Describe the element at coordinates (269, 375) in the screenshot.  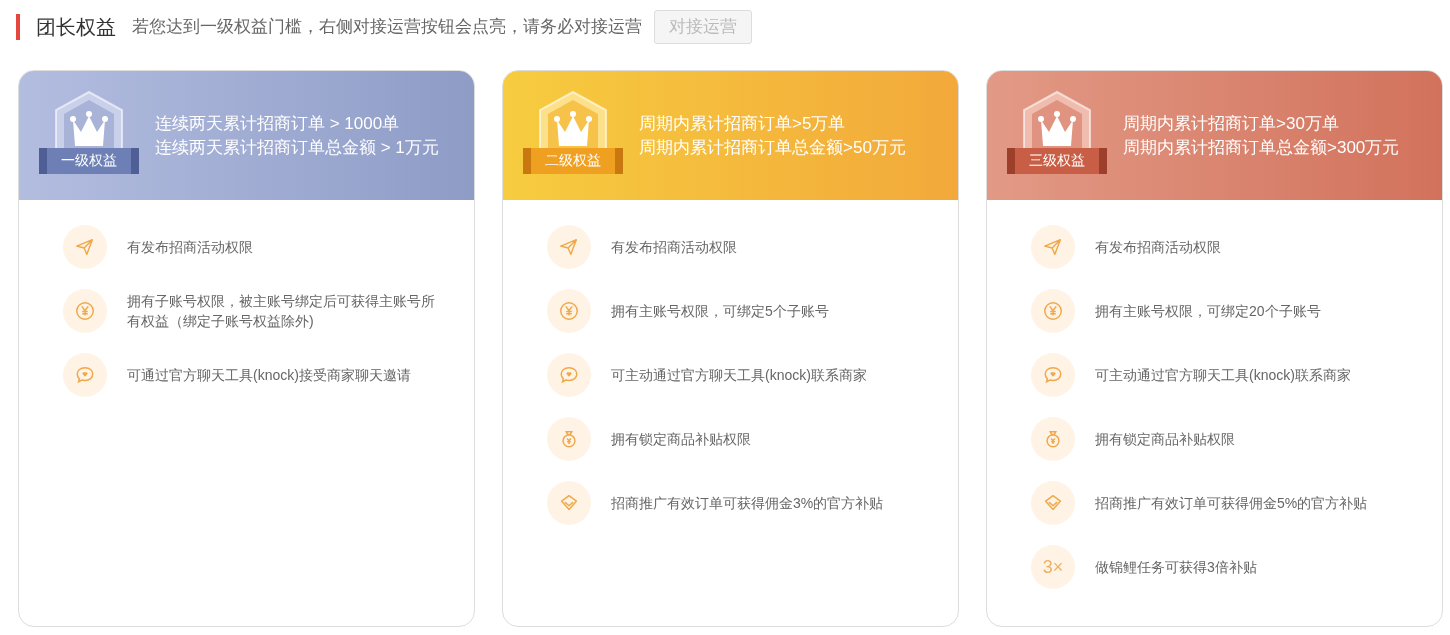
I see `benefit-text: 可通过官方聊天工具(knock)接受商家聊天邀请` at that location.